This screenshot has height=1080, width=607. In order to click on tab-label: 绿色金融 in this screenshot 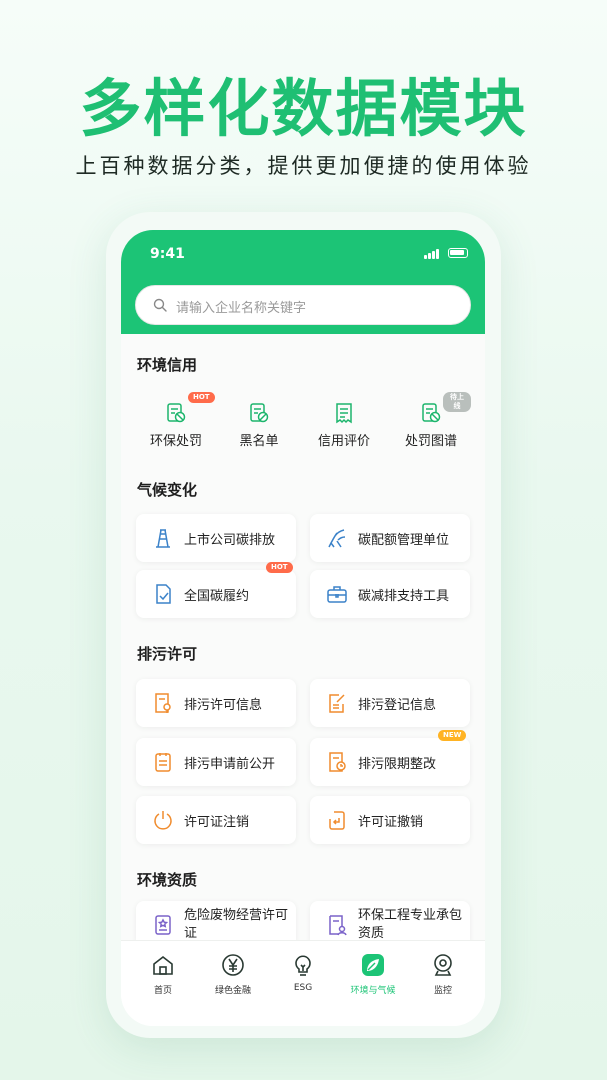, I will do `click(232, 991)`.